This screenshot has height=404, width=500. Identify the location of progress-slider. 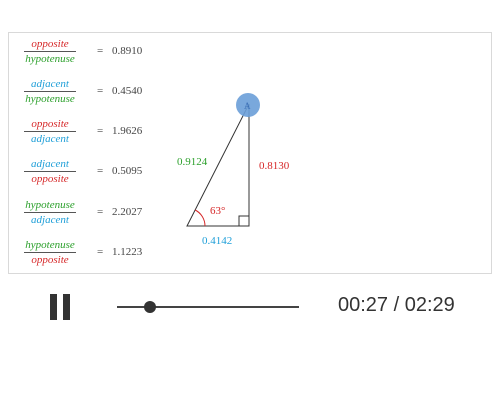
(208, 307).